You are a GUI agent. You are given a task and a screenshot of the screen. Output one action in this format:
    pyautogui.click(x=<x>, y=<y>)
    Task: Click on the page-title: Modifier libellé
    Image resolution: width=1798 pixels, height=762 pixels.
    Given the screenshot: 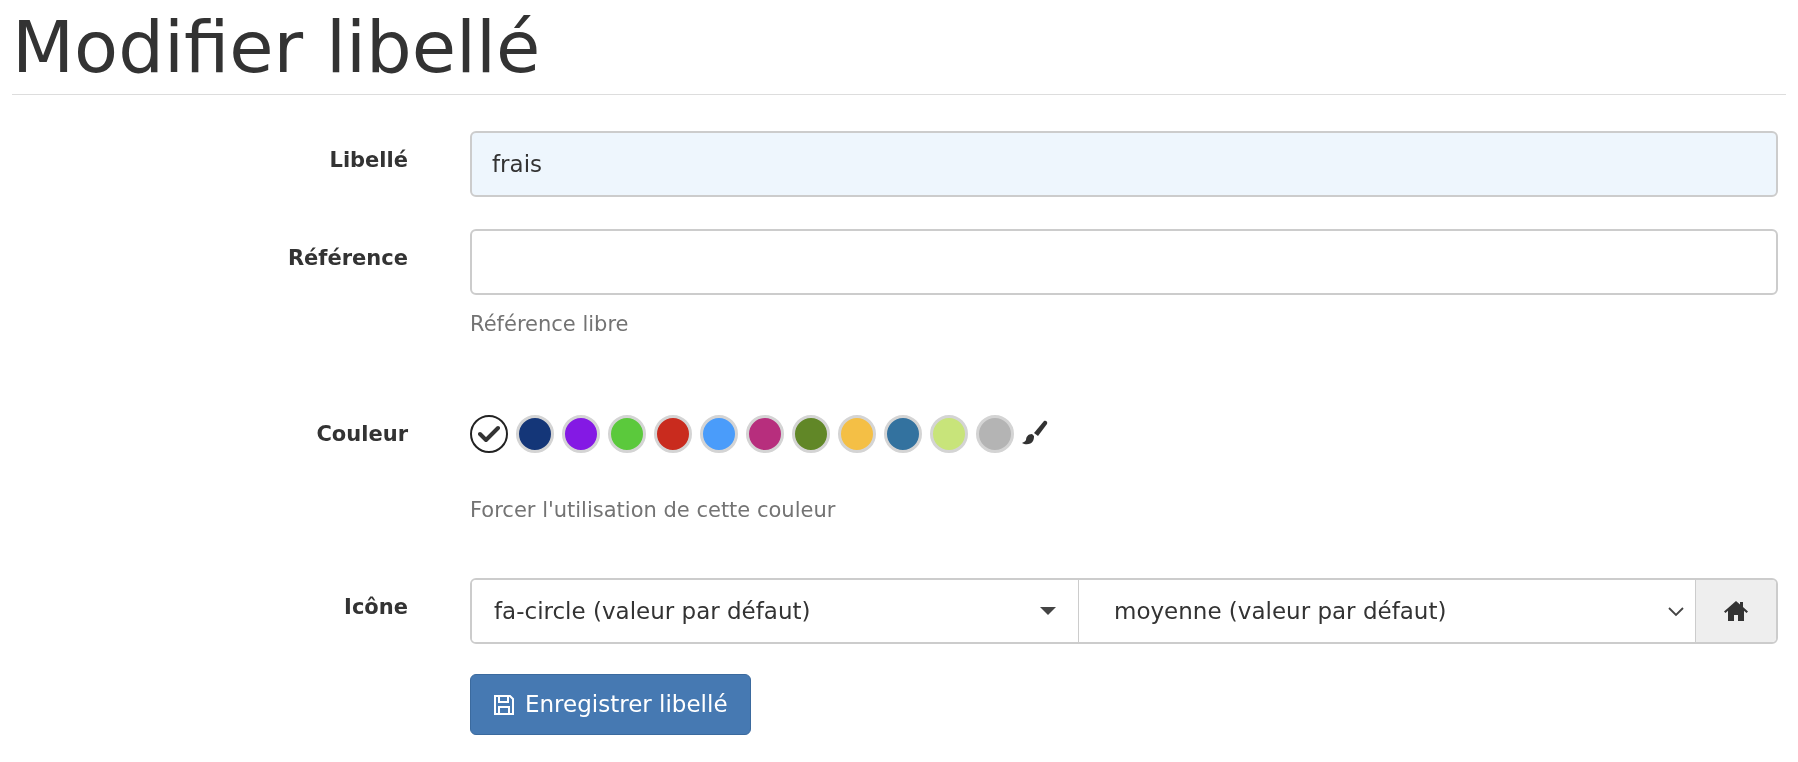 What is the action you would take?
    pyautogui.click(x=276, y=47)
    